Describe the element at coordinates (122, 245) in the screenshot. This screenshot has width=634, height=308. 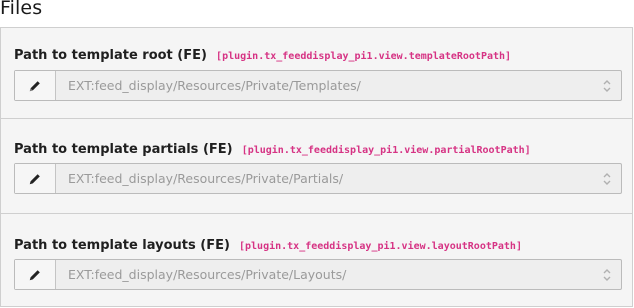
I see `field-label: Path to template layouts (FE)` at that location.